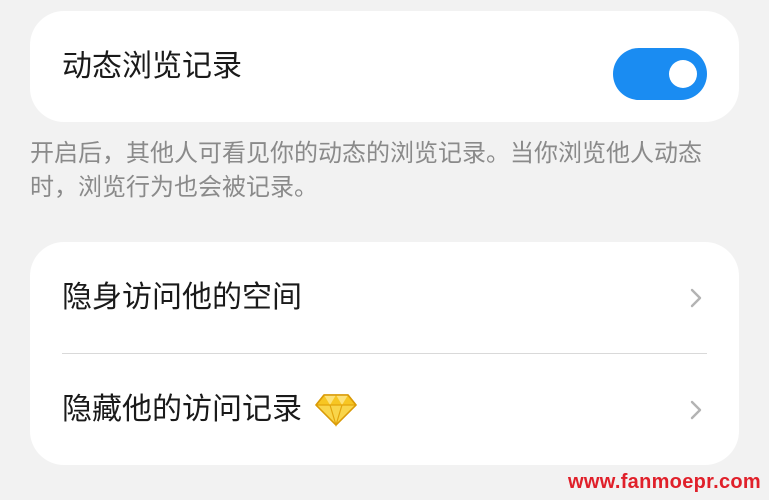  I want to click on feed-history-description: 开启后，其他人可看见你的动态的浏览记录。当你浏览他人动态时，浏览行为也会被记录。, so click(366, 170).